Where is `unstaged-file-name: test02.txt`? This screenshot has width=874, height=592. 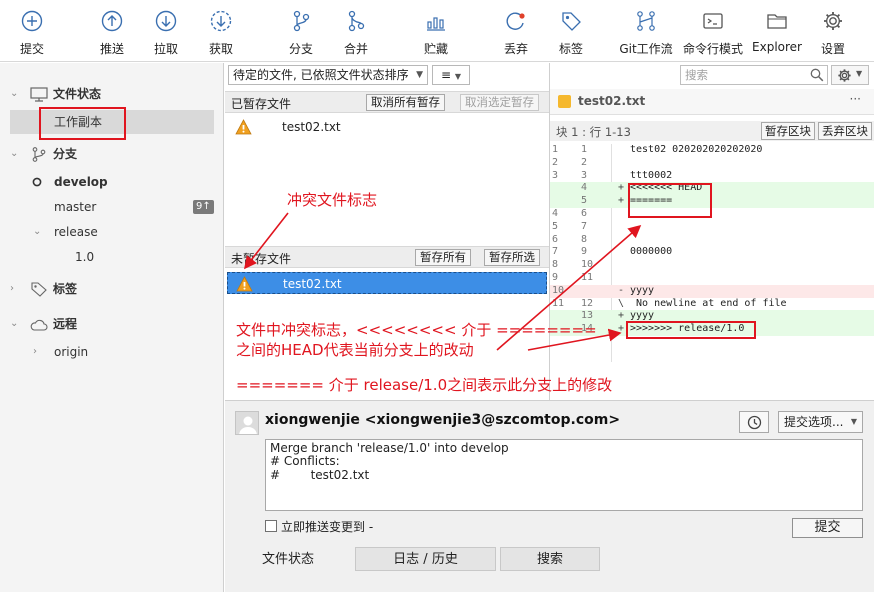
unstaged-file-name: test02.txt is located at coordinates (312, 284).